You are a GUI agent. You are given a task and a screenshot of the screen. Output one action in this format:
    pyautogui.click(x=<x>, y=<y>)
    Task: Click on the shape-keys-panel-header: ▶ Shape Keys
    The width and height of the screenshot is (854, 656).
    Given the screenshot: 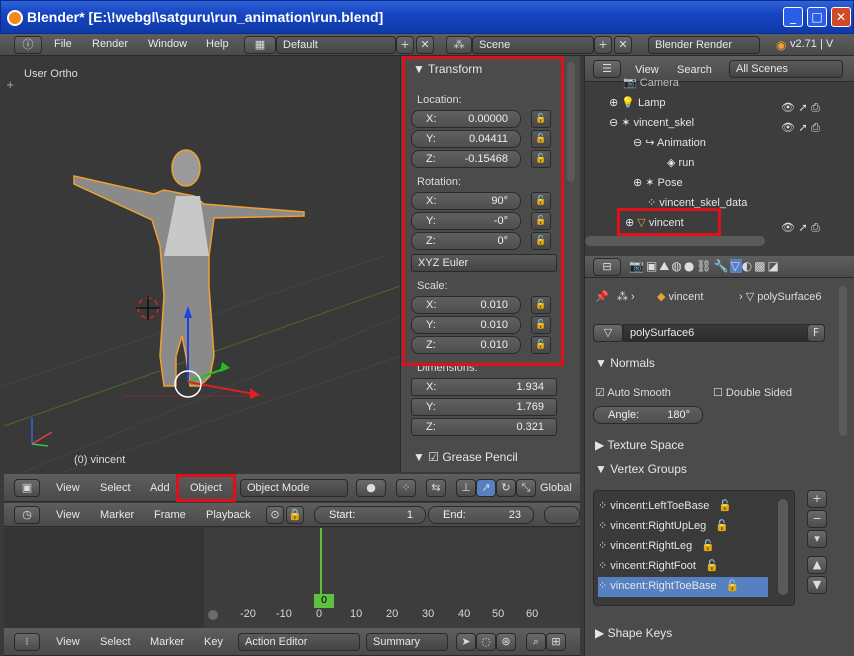 What is the action you would take?
    pyautogui.click(x=633, y=633)
    